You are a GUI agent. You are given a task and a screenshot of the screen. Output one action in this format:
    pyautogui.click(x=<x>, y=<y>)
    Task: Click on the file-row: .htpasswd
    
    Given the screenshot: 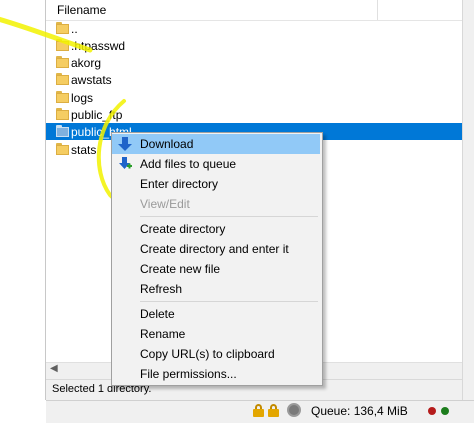 What is the action you would take?
    pyautogui.click(x=254, y=45)
    